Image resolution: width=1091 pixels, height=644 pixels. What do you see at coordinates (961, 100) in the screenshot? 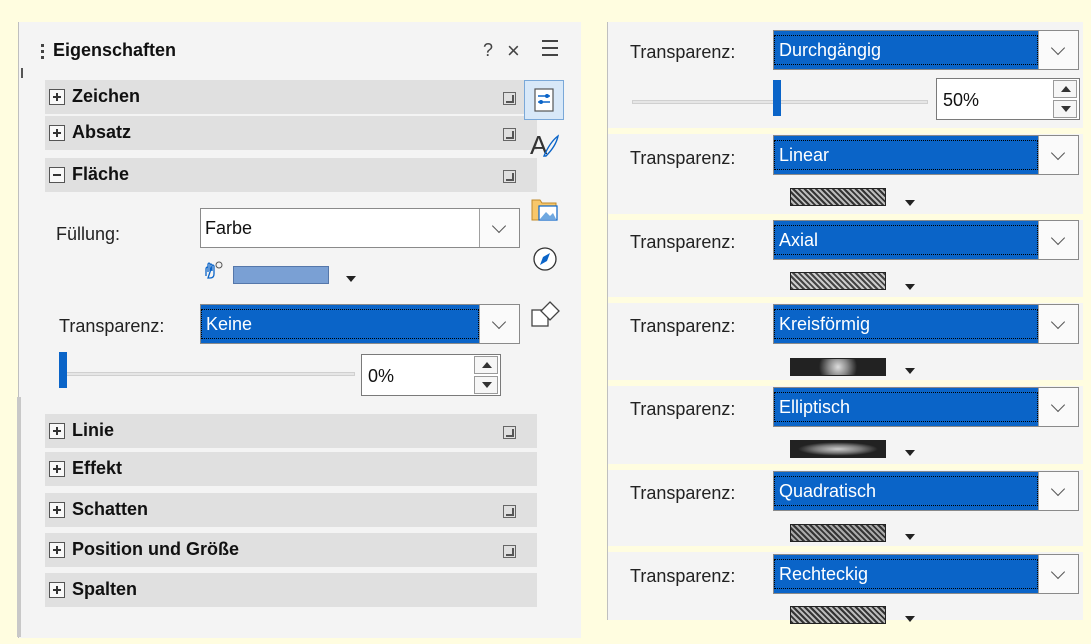
I see `transparency-spin-value: 50%` at bounding box center [961, 100].